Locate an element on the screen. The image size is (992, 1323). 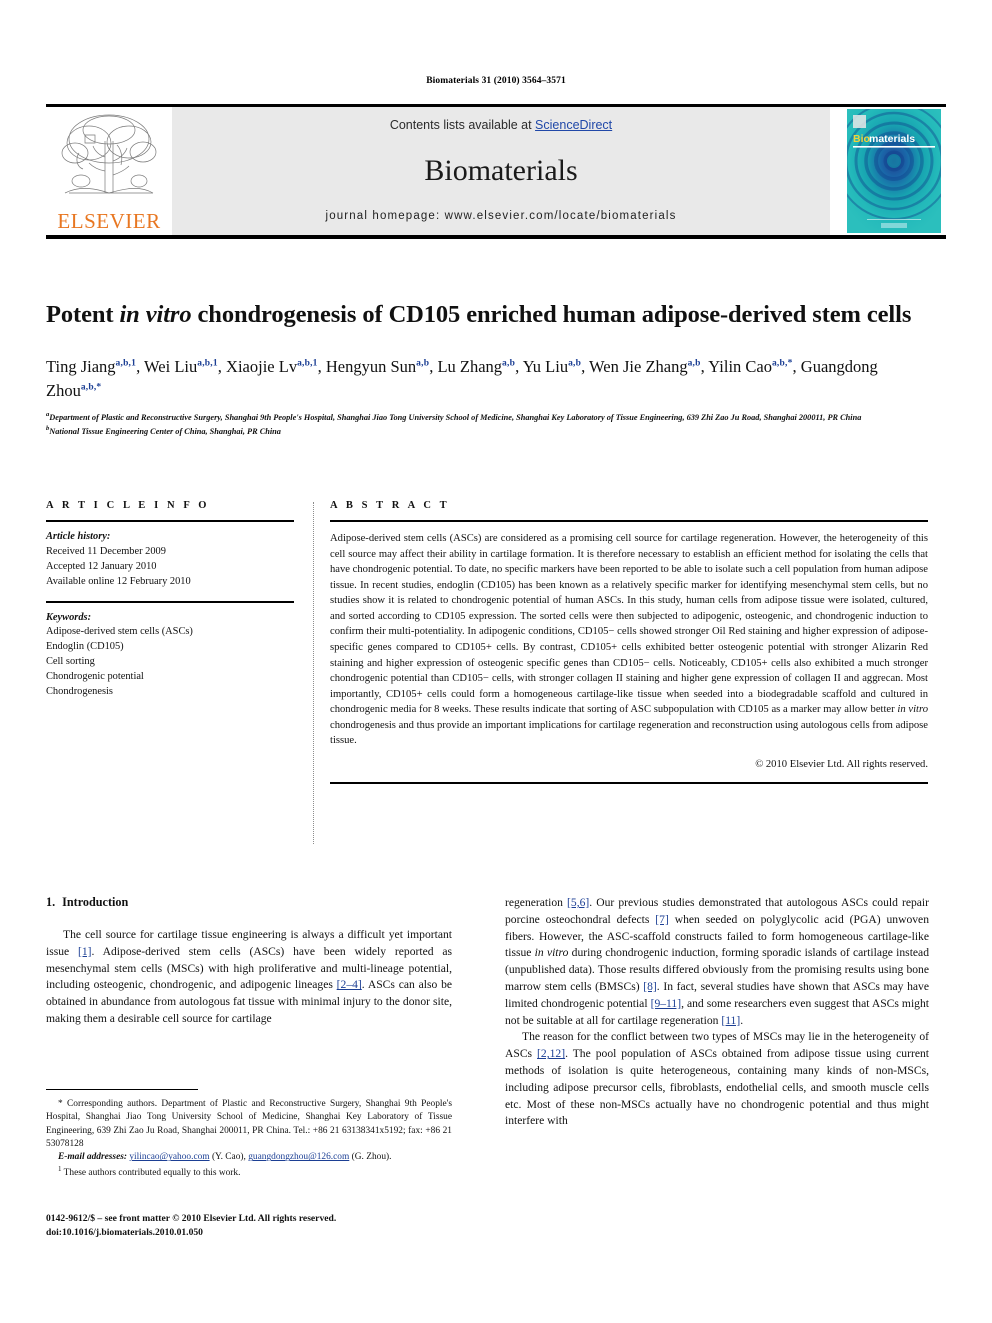
author: Yilin Caoa,b,*, is located at coordinates (754, 366).